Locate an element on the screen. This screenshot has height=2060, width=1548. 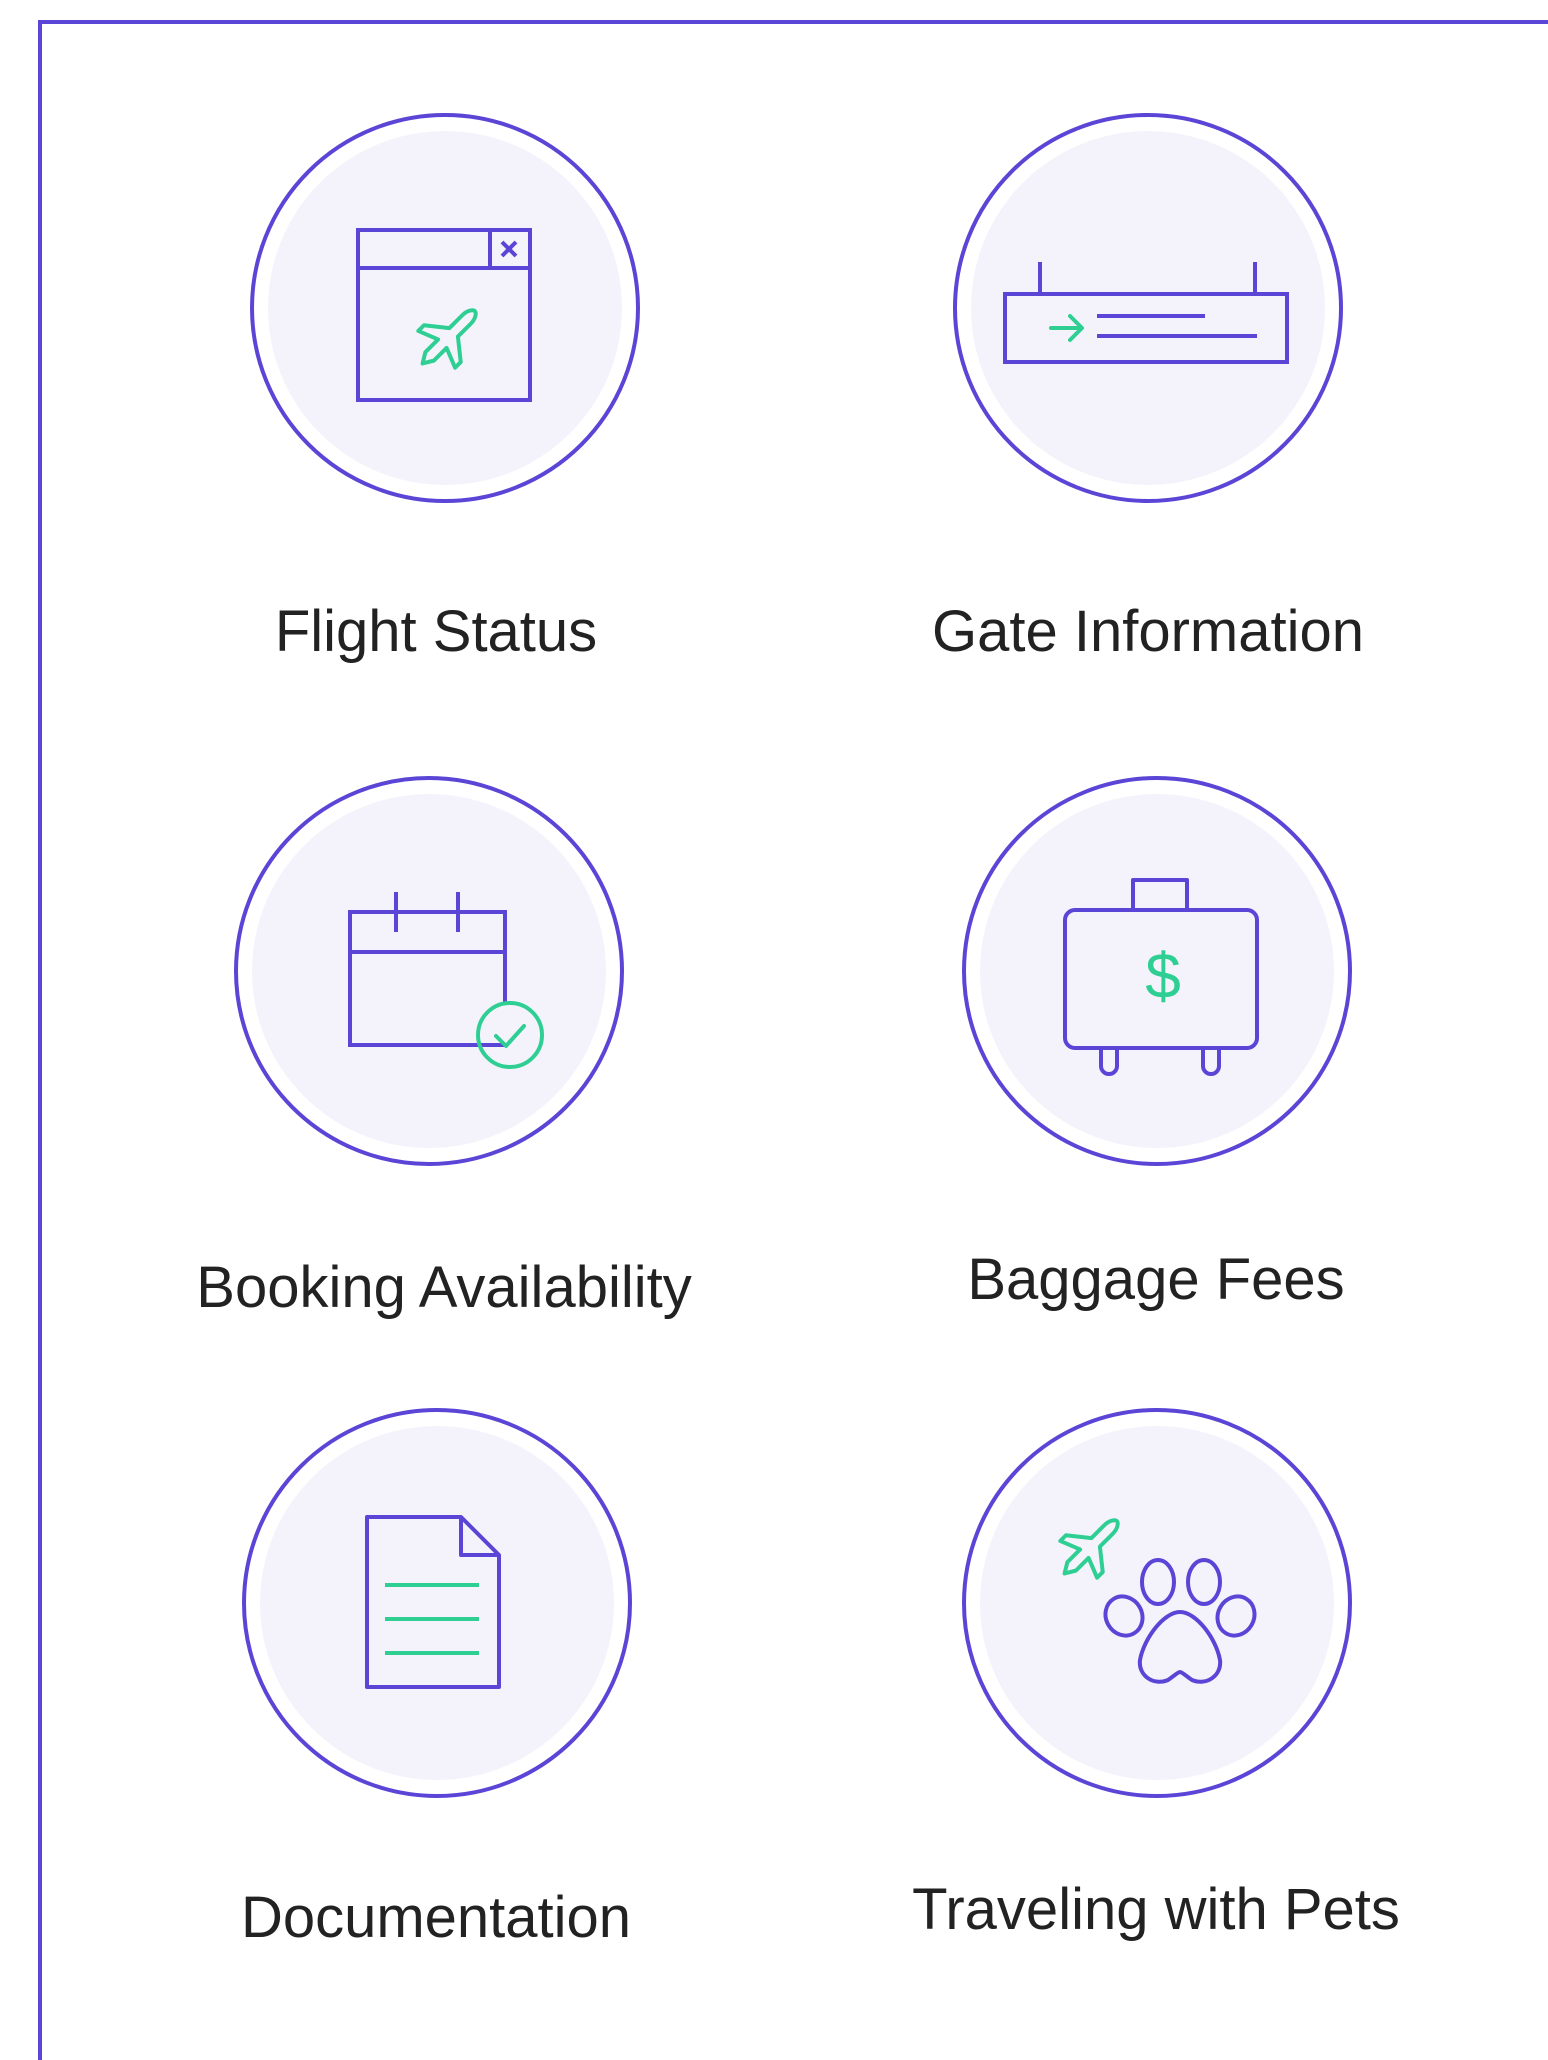
tile-label: Traveling with Pets is located at coordinates (1156, 1909).